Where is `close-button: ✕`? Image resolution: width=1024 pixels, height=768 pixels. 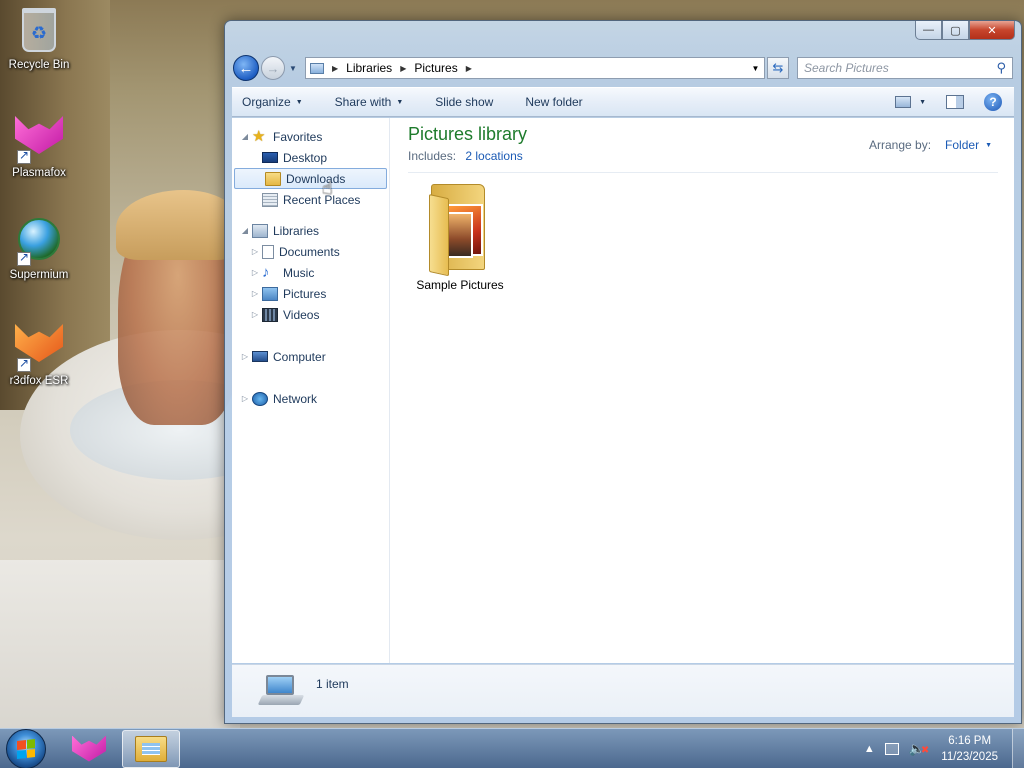
close-button: ✕ is located at coordinates (992, 30).